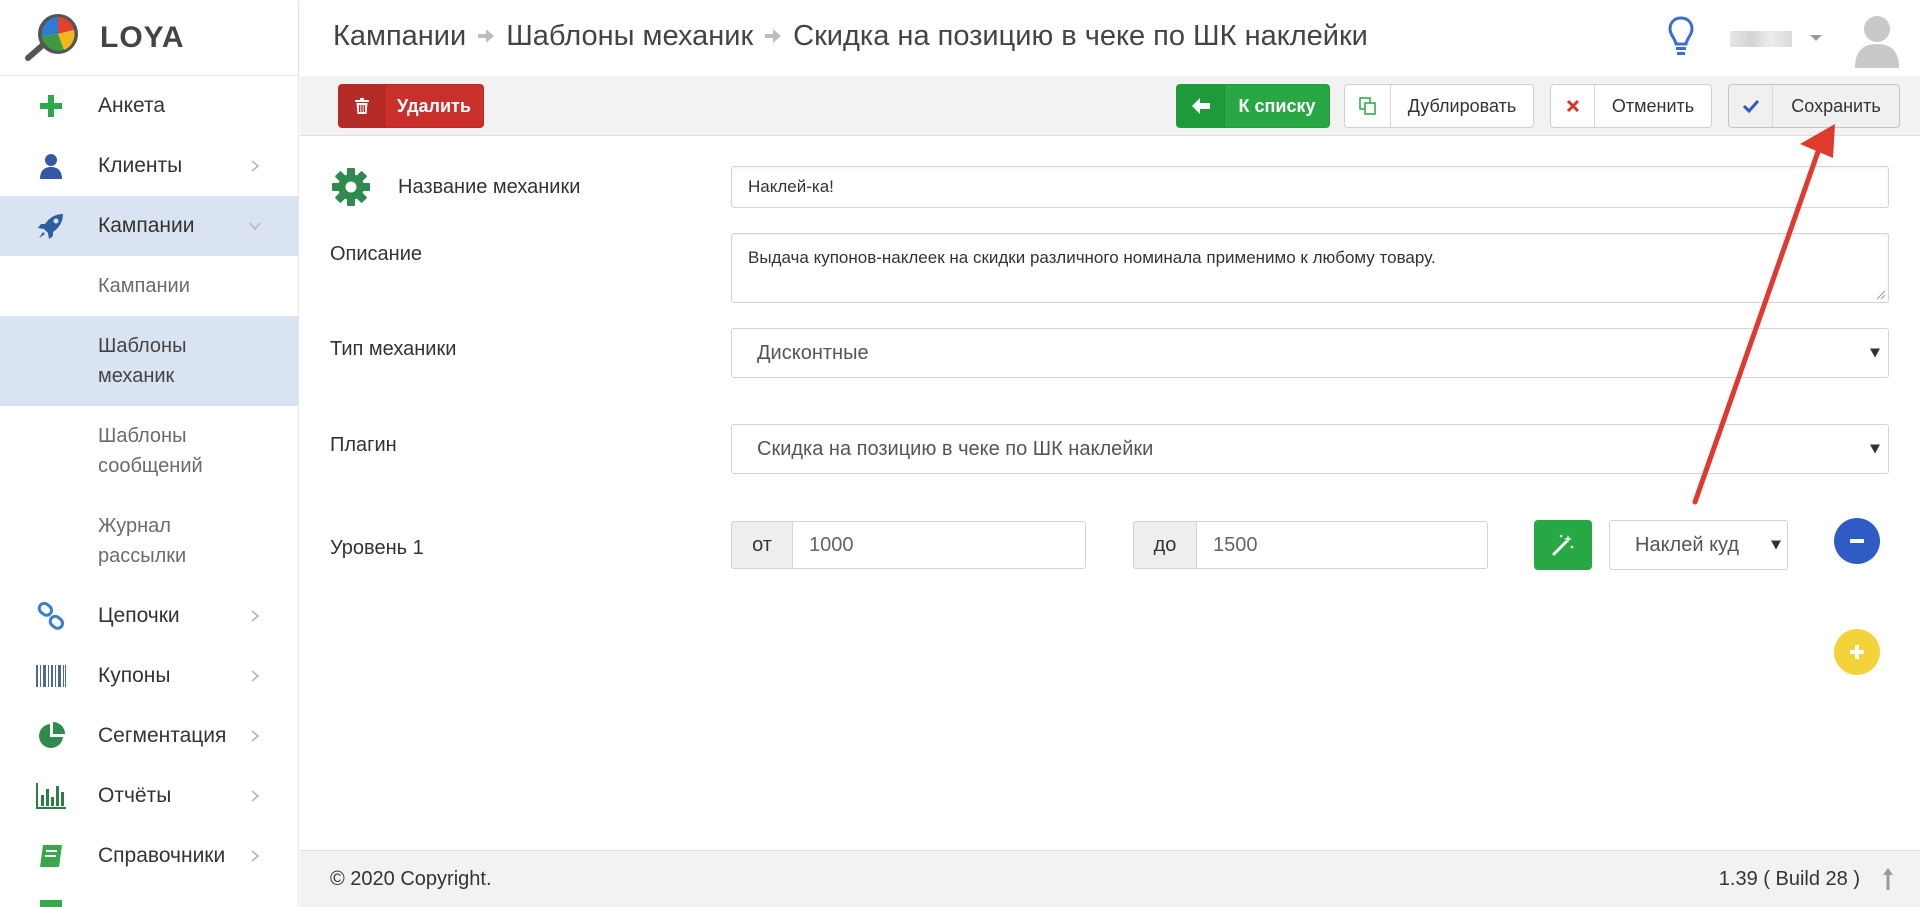 Image resolution: width=1920 pixels, height=907 pixels. I want to click on link-icon, so click(51, 616).